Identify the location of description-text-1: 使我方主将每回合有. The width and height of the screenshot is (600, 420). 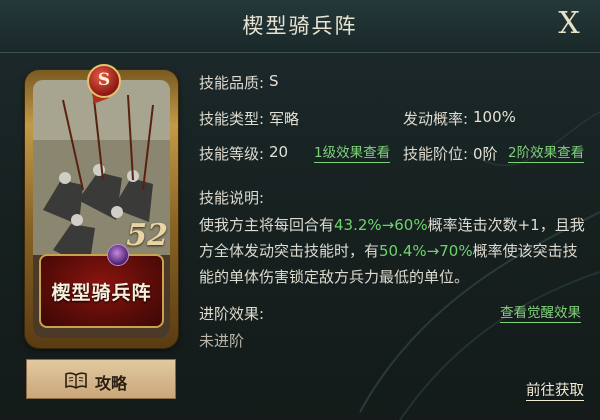
(267, 225).